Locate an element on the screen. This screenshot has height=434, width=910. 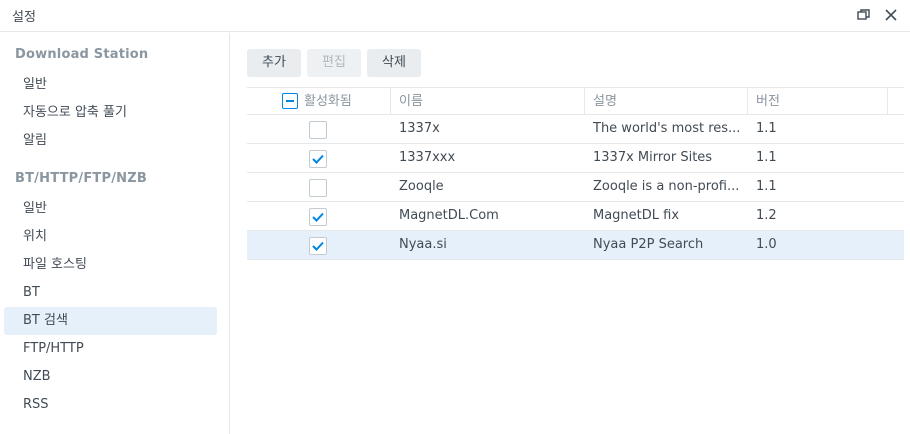
sidebar-item-bt-search: BT 검색 is located at coordinates (110, 321).